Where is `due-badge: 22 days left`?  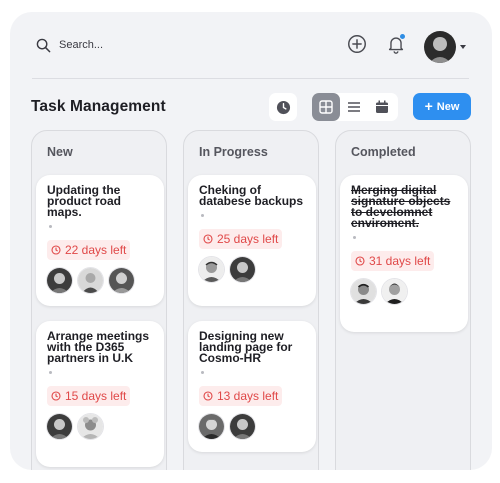 due-badge: 22 days left is located at coordinates (89, 250).